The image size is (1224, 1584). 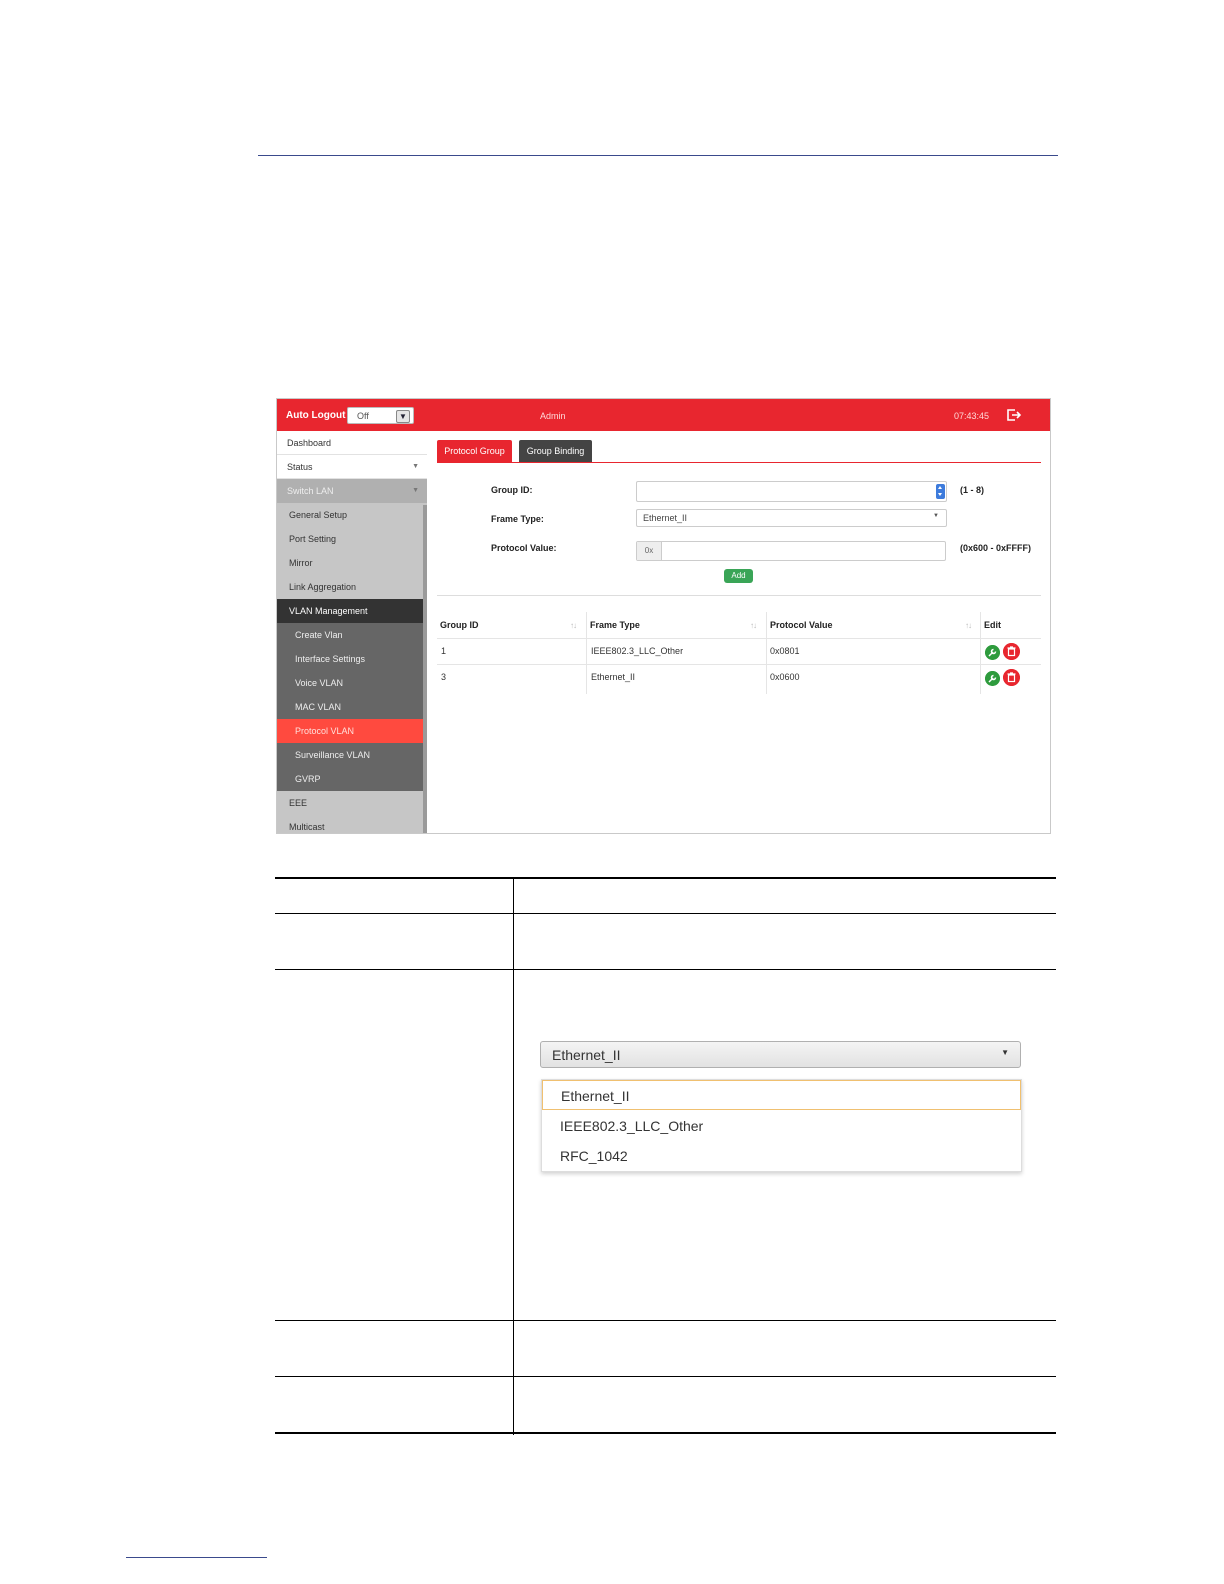 What do you see at coordinates (319, 635) in the screenshot?
I see `sidebar-item-label: Create Vlan` at bounding box center [319, 635].